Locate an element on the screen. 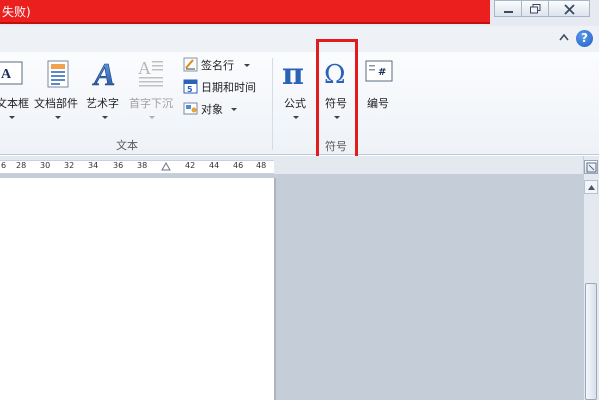  help-icon: ? is located at coordinates (584, 38).